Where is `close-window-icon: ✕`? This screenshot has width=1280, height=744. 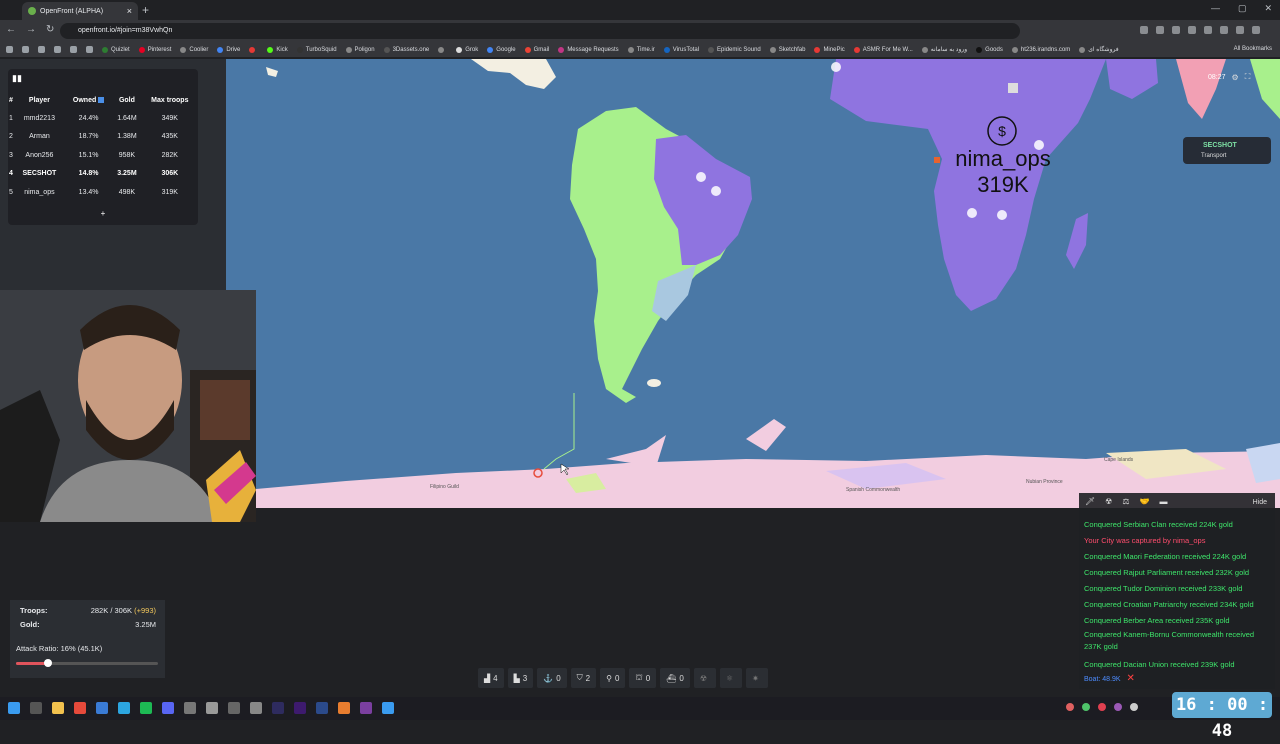
close-window-icon: ✕ is located at coordinates (1268, 8).